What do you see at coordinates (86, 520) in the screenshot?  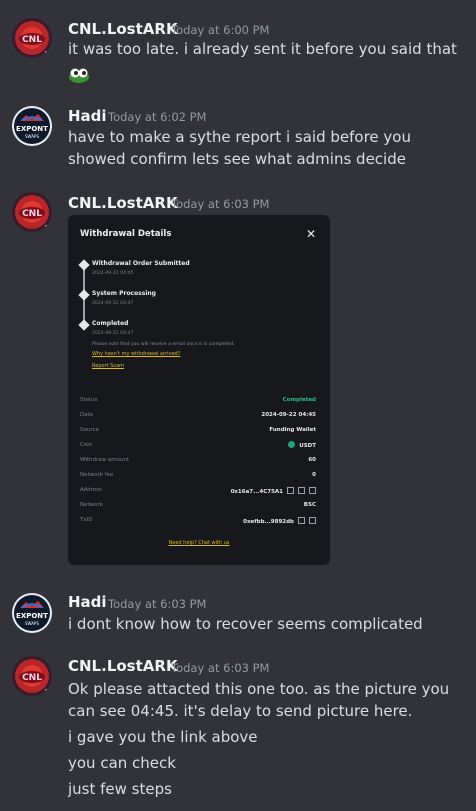 I see `detail-key: TxID` at bounding box center [86, 520].